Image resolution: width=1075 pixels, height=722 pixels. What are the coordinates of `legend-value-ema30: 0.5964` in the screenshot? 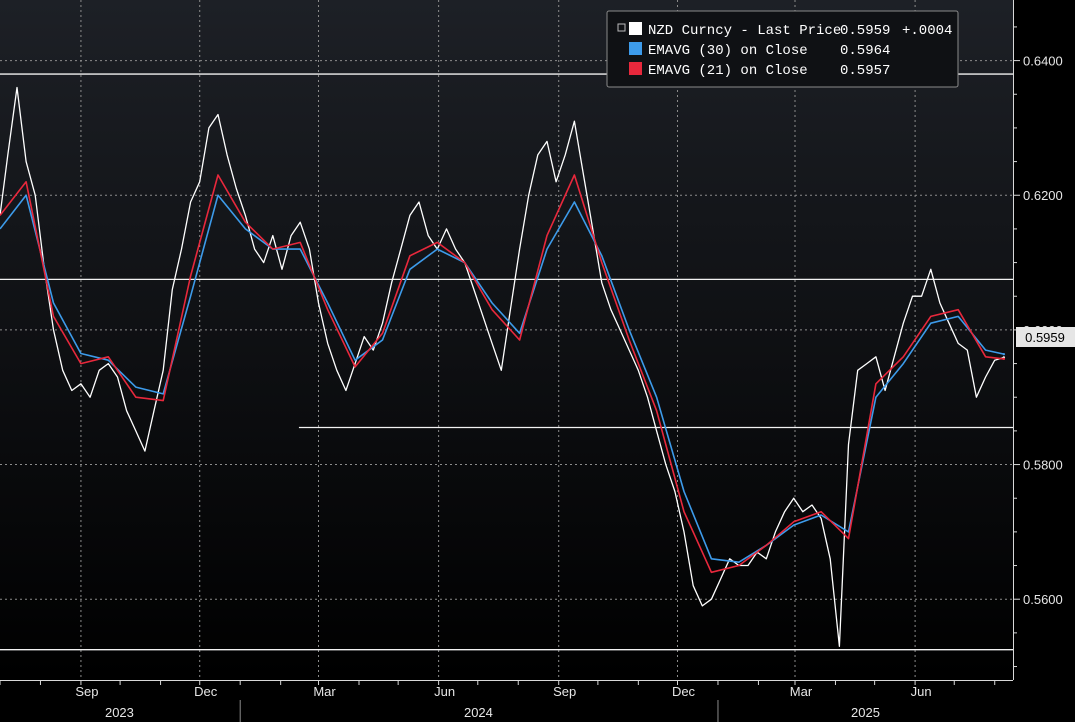 It's located at (865, 51).